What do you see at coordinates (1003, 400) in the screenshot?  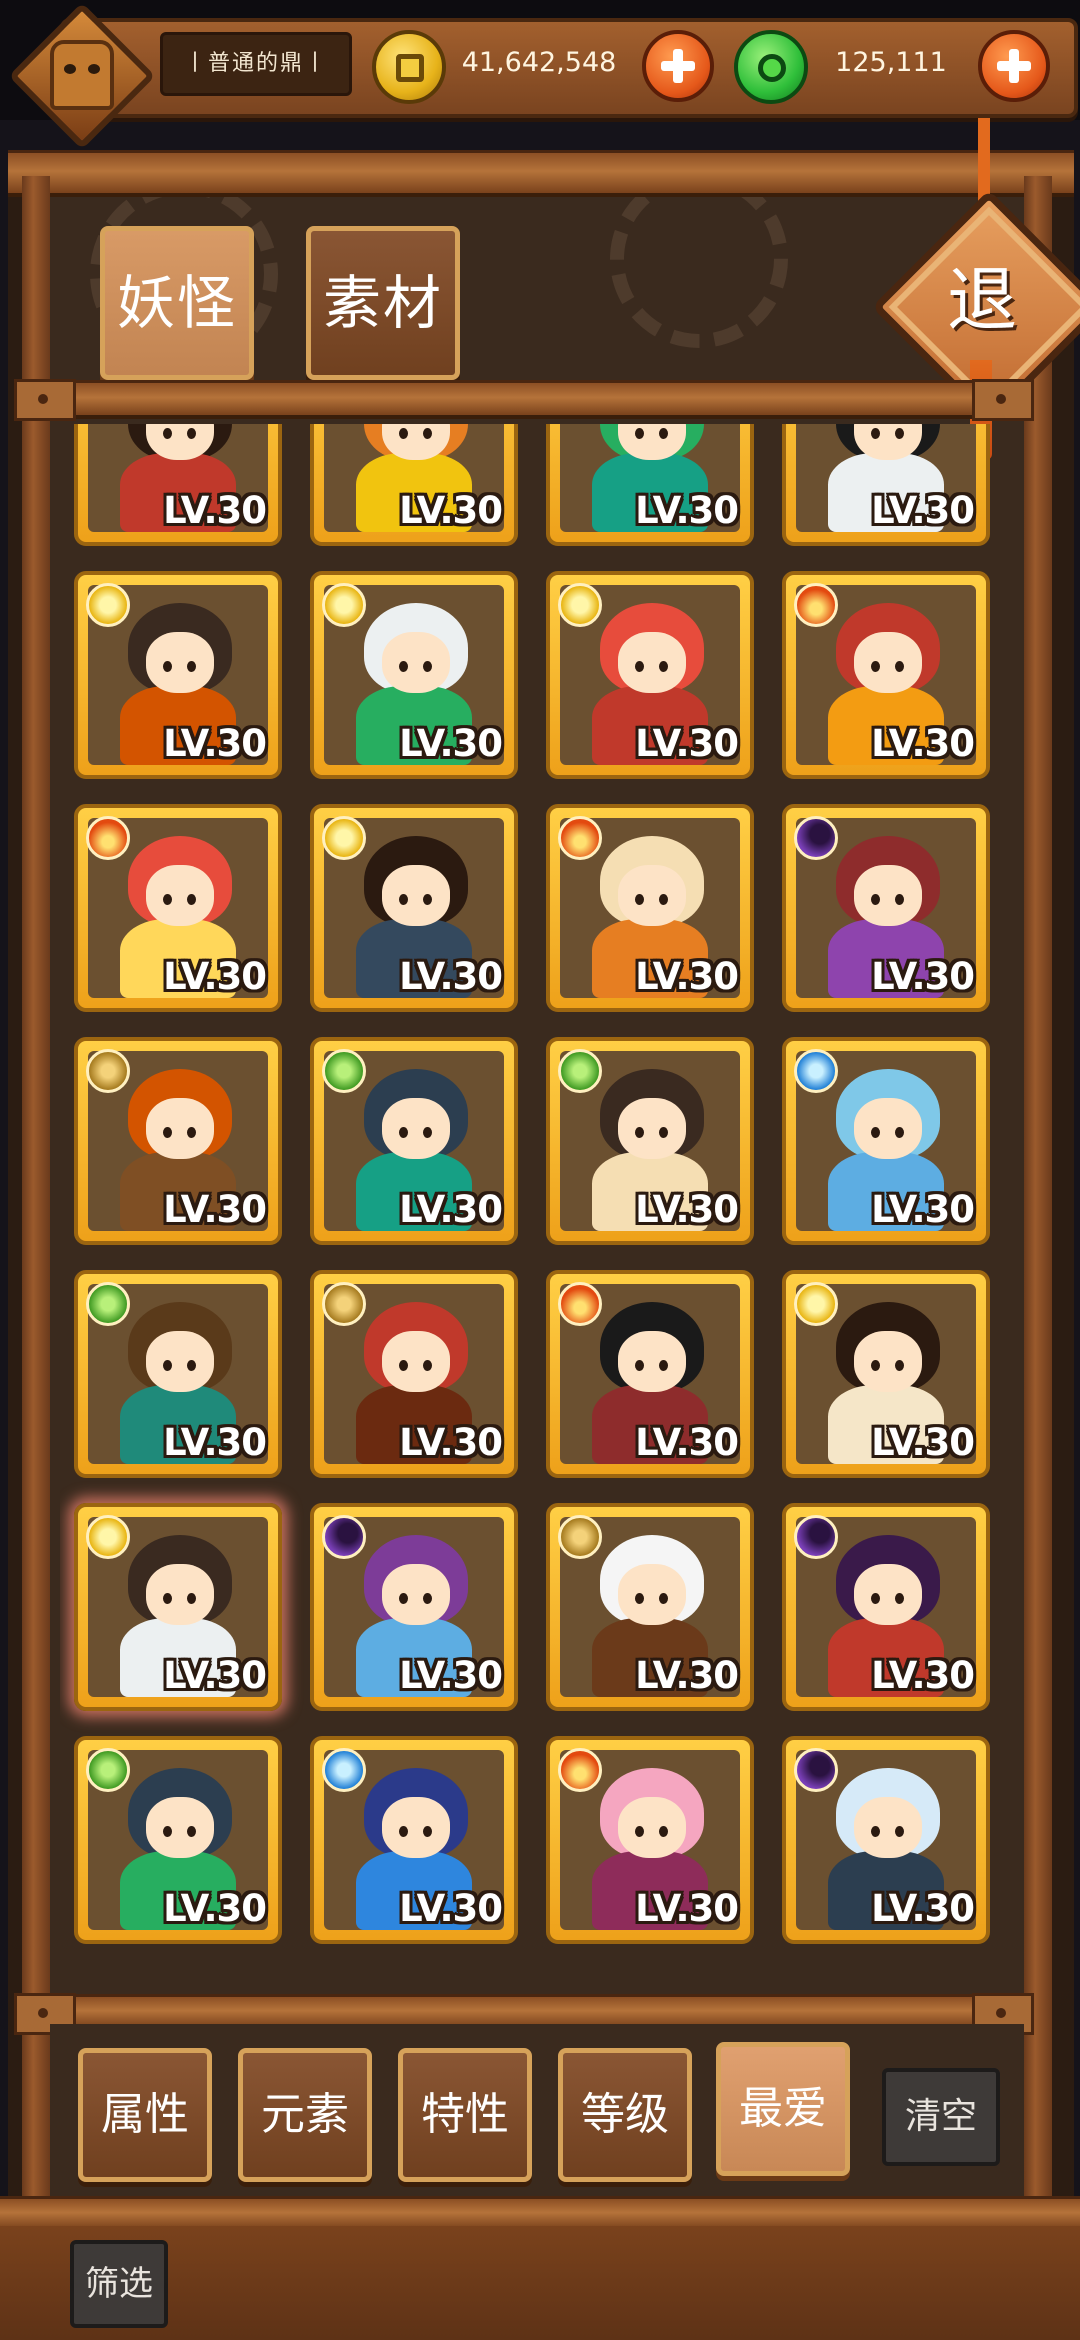 I see `beam-bracket` at bounding box center [1003, 400].